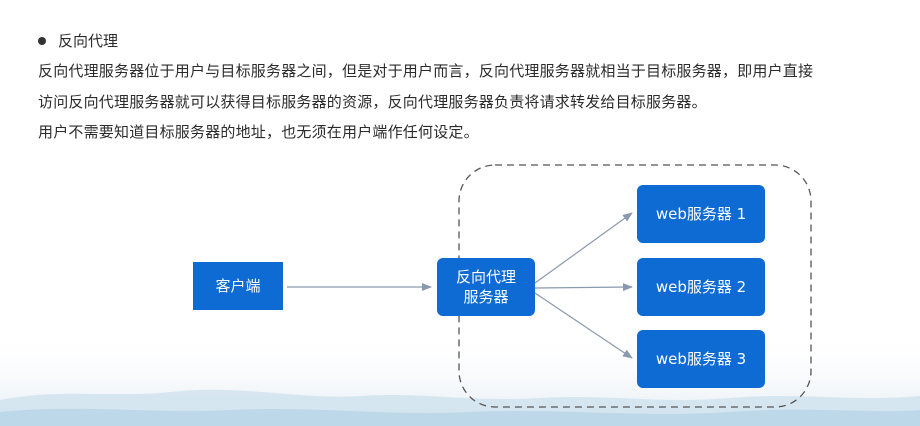 This screenshot has width=920, height=426. What do you see at coordinates (42, 40) in the screenshot?
I see `bullet-icon` at bounding box center [42, 40].